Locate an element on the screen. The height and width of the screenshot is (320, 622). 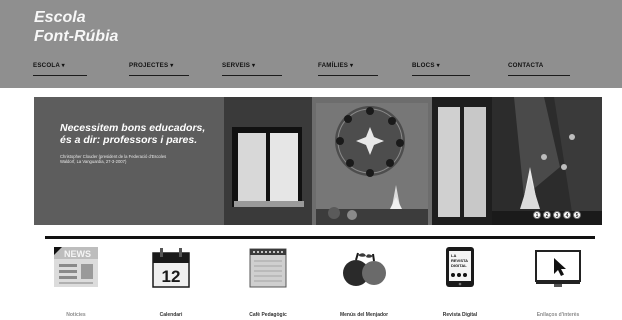
shortcut-calendari: 12 Calendari is located at coordinates (171, 282).